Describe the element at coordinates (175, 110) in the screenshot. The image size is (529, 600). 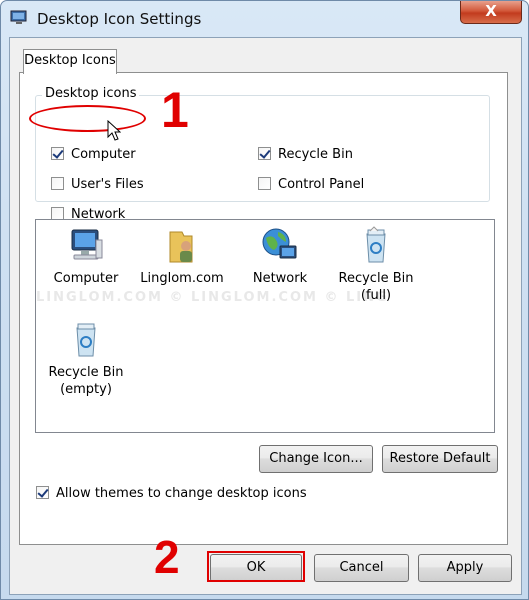
I see `annotation-step-1: 1` at that location.